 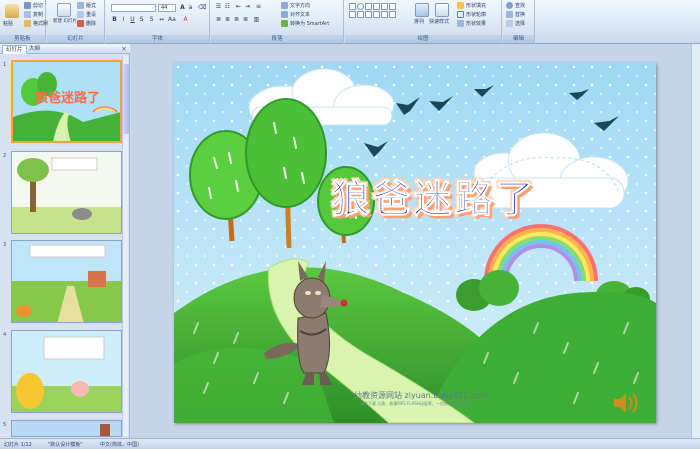 What do you see at coordinates (471, 14) in the screenshot?
I see `shape-outline-button: 形状轮廓` at bounding box center [471, 14].